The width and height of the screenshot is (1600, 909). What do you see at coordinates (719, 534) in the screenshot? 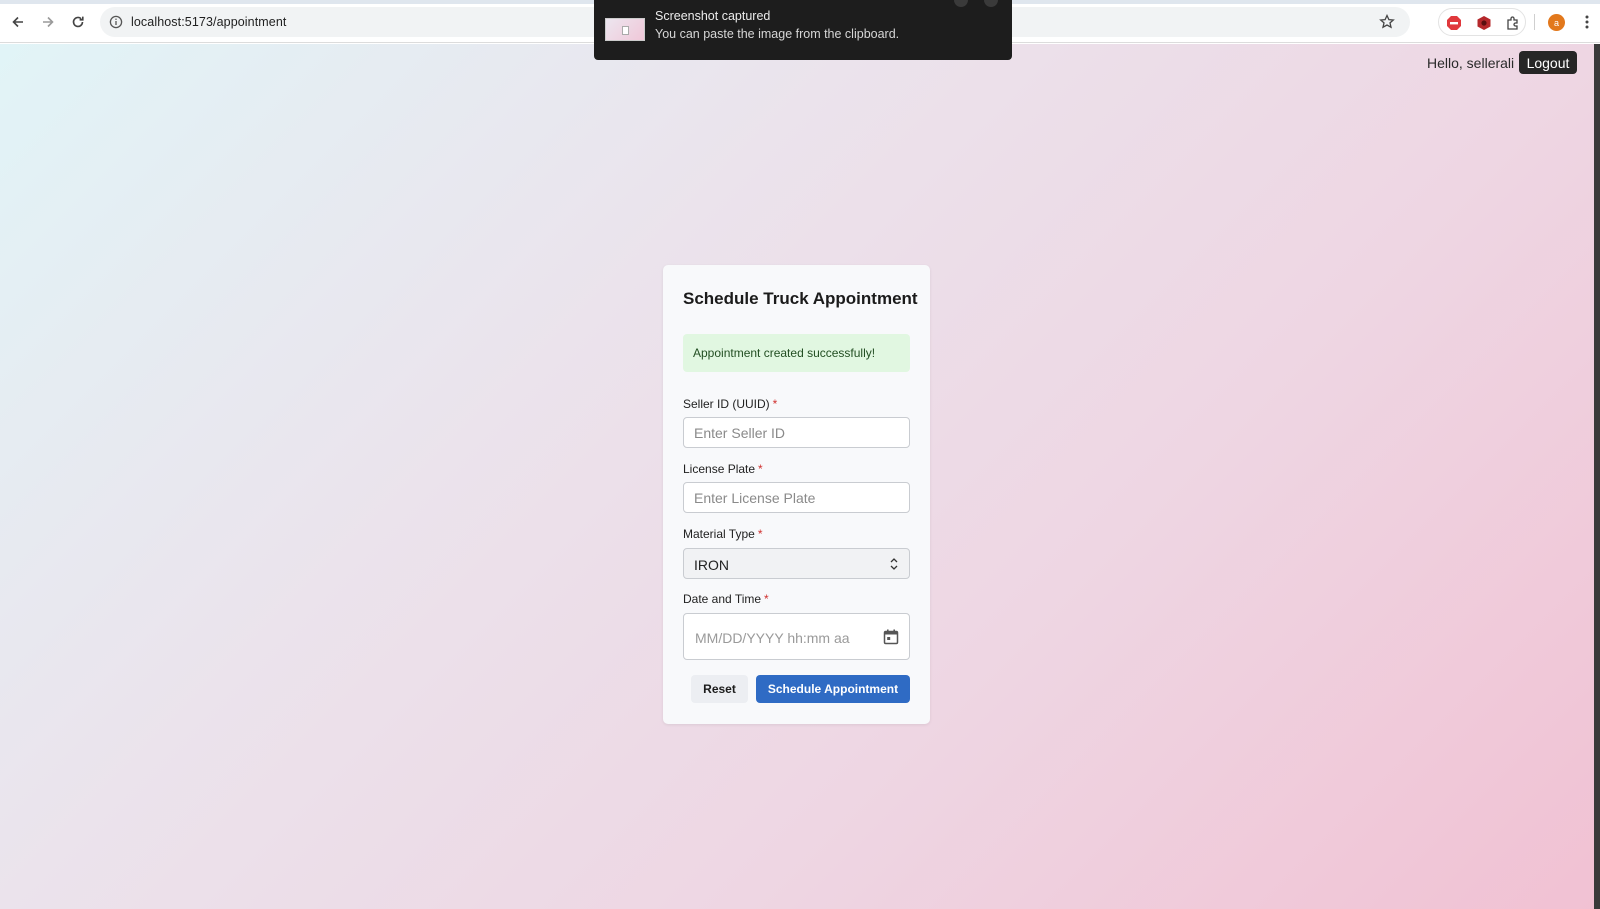
I see `material-type-label-text: Material Type` at bounding box center [719, 534].